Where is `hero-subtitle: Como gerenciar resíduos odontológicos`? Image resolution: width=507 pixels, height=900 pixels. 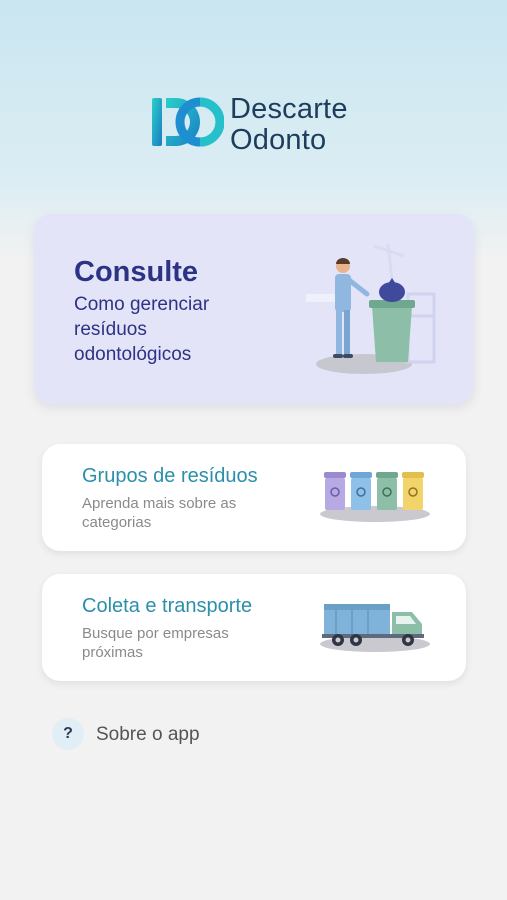 hero-subtitle: Como gerenciar resíduos odontológicos is located at coordinates (142, 329).